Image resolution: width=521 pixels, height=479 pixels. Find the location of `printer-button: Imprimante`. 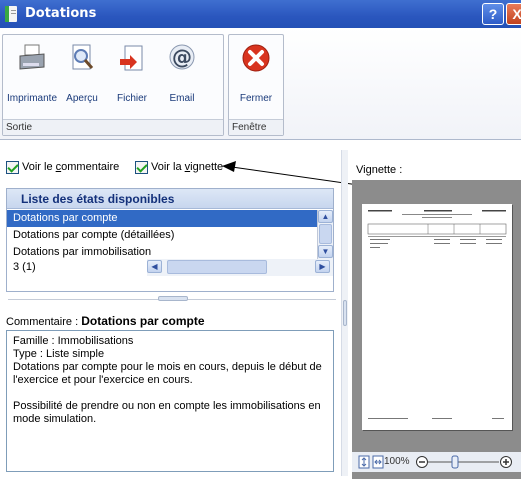

printer-button: Imprimante is located at coordinates (32, 74).